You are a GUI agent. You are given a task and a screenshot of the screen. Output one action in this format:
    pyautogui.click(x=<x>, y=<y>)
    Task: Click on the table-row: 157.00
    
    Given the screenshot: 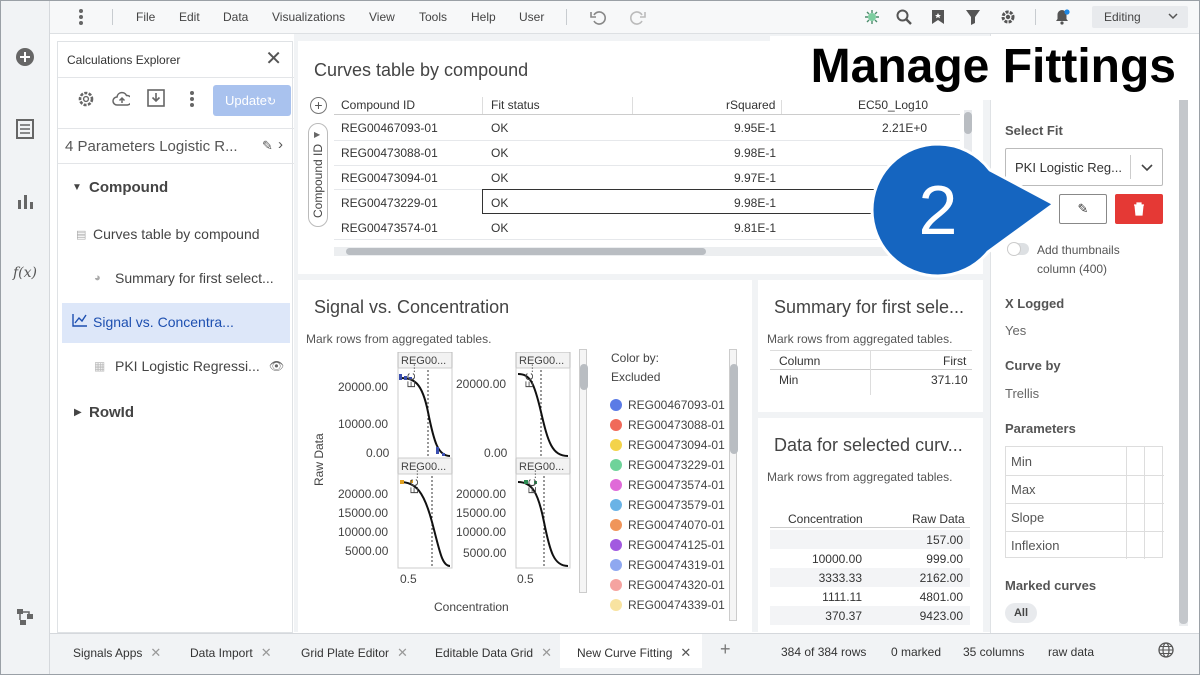 What is the action you would take?
    pyautogui.click(x=870, y=539)
    